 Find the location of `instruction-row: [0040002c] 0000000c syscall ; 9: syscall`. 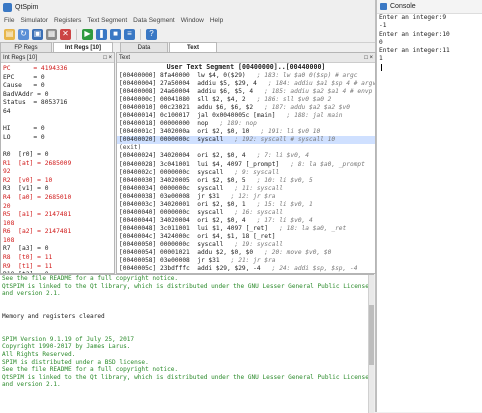

instruction-row: [0040002c] 0000000c syscall ; 9: syscall is located at coordinates (246, 173).